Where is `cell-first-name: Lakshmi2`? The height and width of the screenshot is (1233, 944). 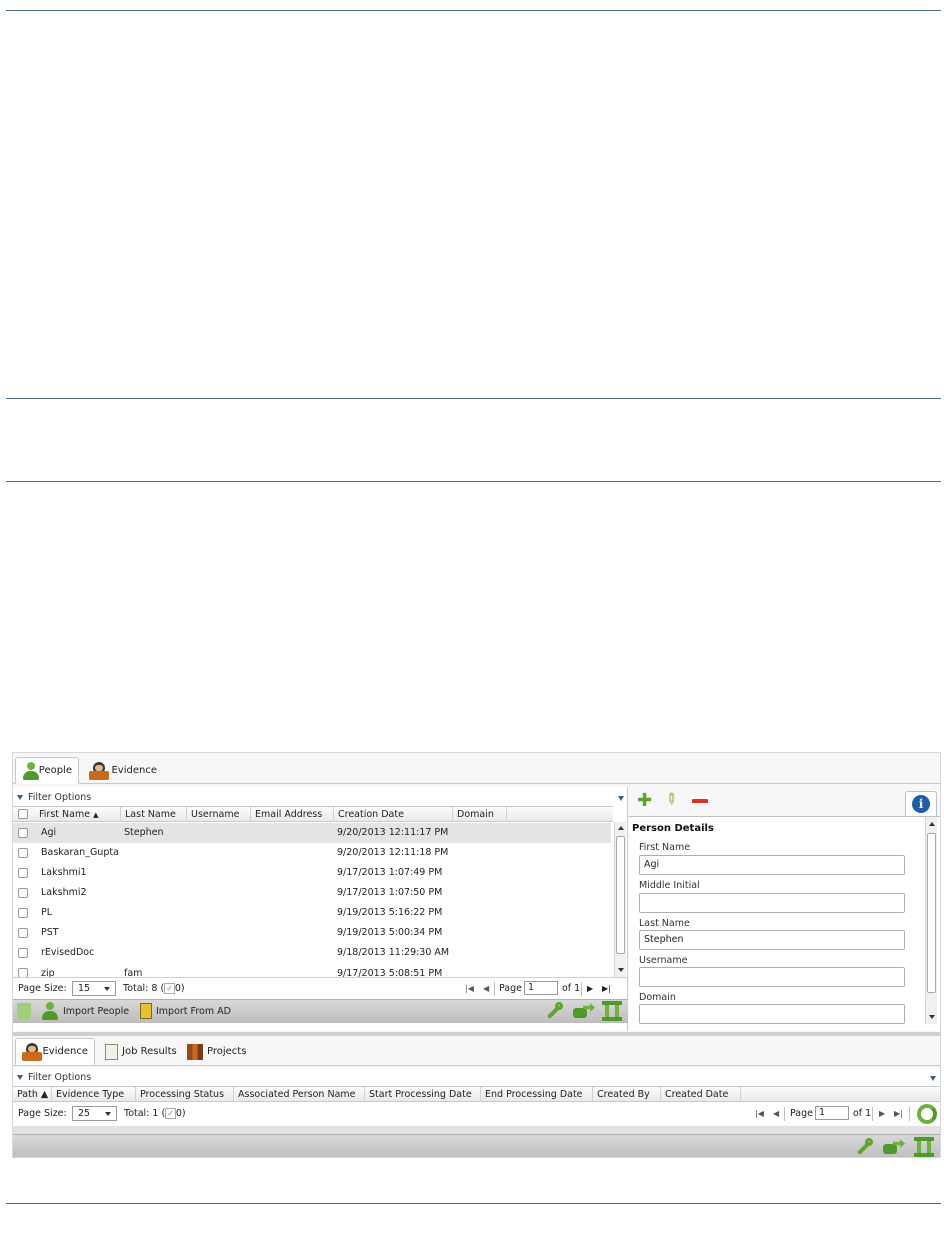
cell-first-name: Lakshmi2 is located at coordinates (64, 892).